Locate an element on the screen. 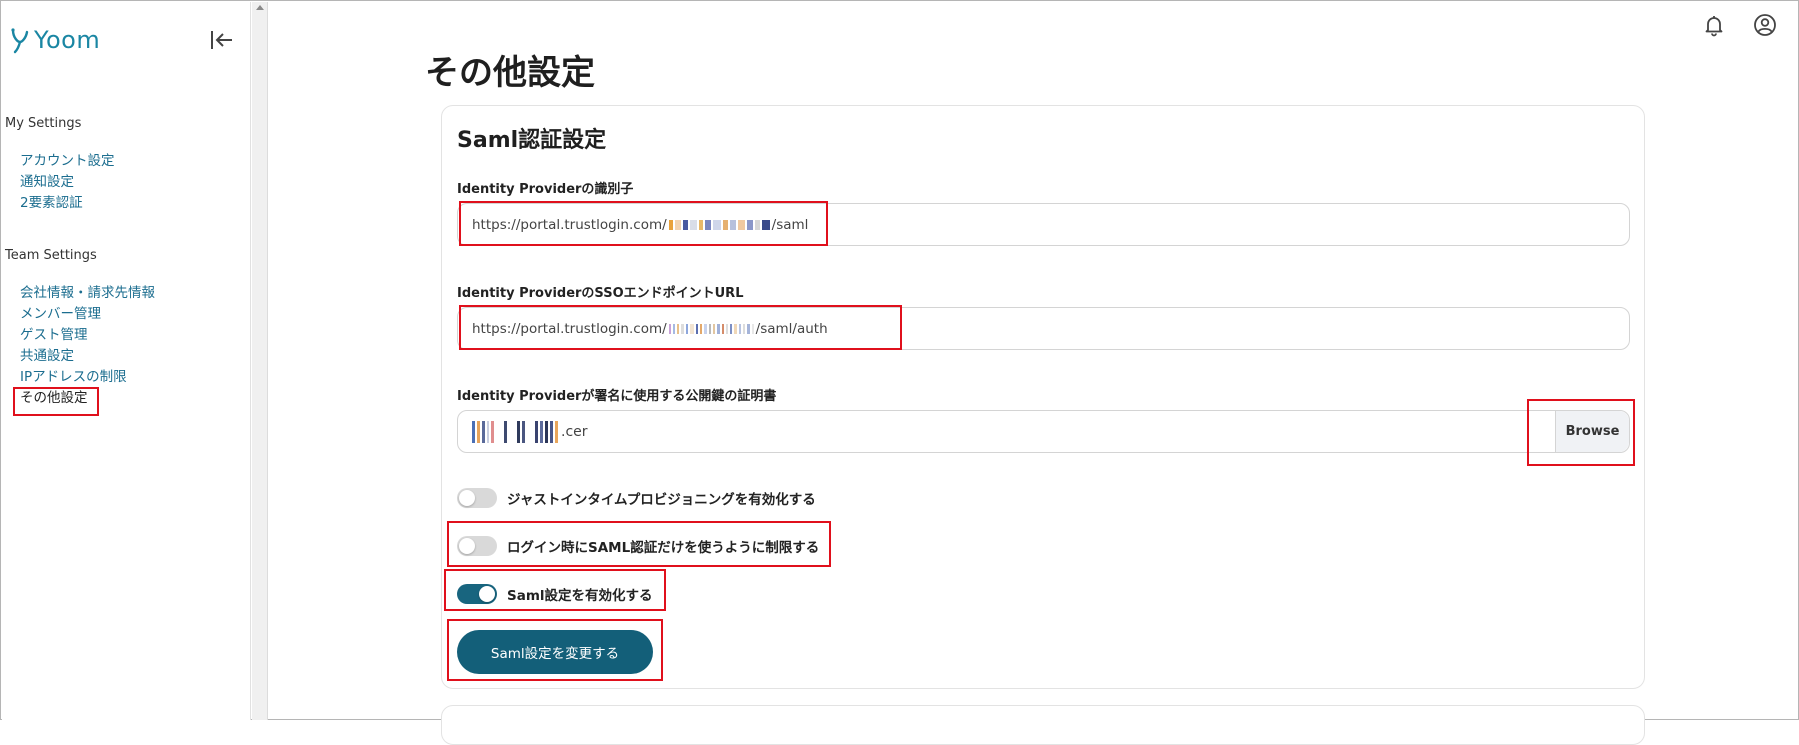 This screenshot has height=745, width=1799. update-saml-settings-button: Saml設定を変更する is located at coordinates (555, 652).